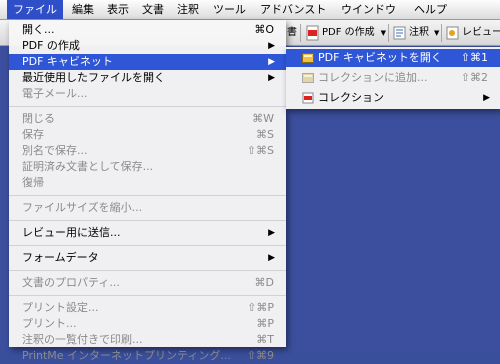 This screenshot has height=364, width=500. What do you see at coordinates (148, 355) in the screenshot?
I see `menu-item-printme: PrintMe インターネットプリンティング... ⇧⌘9` at bounding box center [148, 355].